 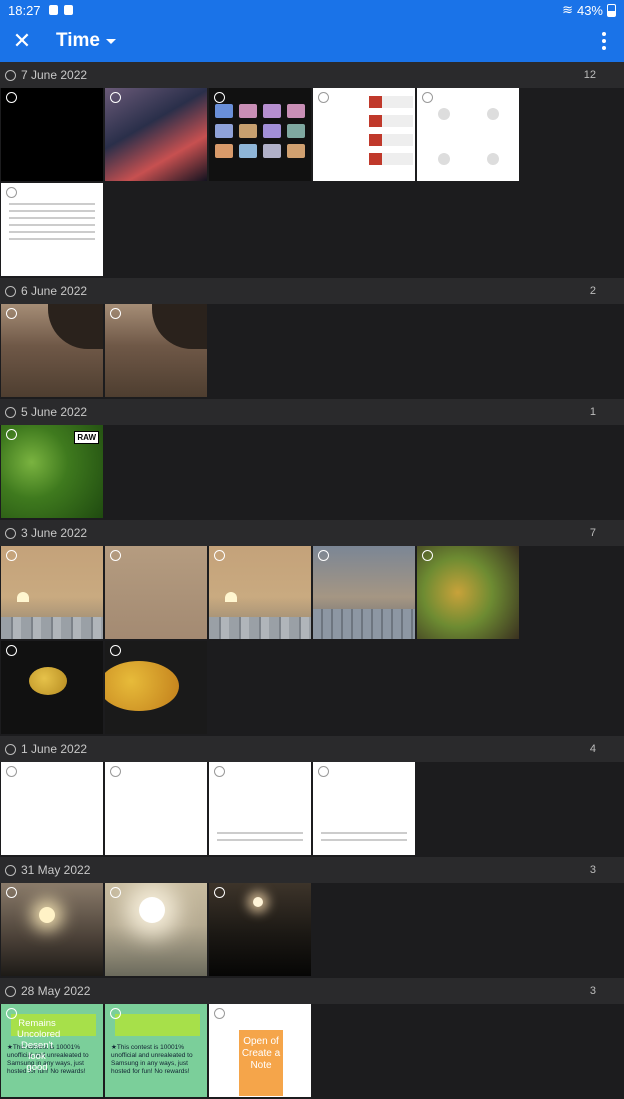 What do you see at coordinates (54, 412) in the screenshot?
I see `group-date: 5 June 2022` at bounding box center [54, 412].